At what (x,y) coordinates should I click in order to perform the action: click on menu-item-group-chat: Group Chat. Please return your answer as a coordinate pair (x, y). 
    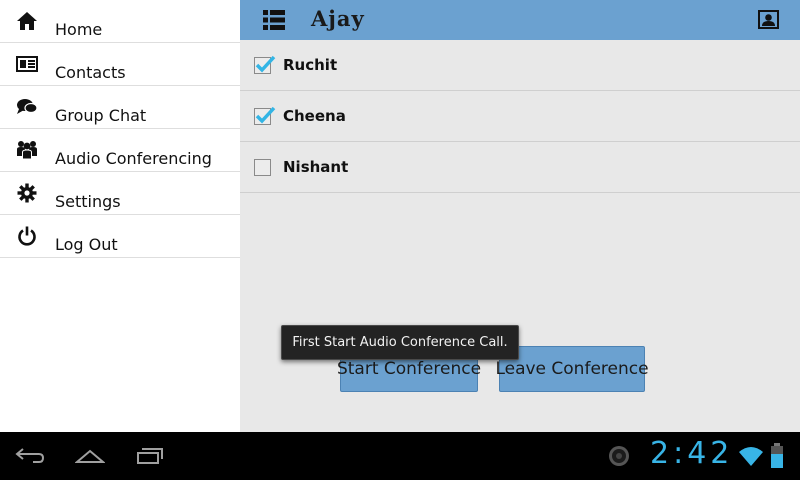
    Looking at the image, I should click on (120, 107).